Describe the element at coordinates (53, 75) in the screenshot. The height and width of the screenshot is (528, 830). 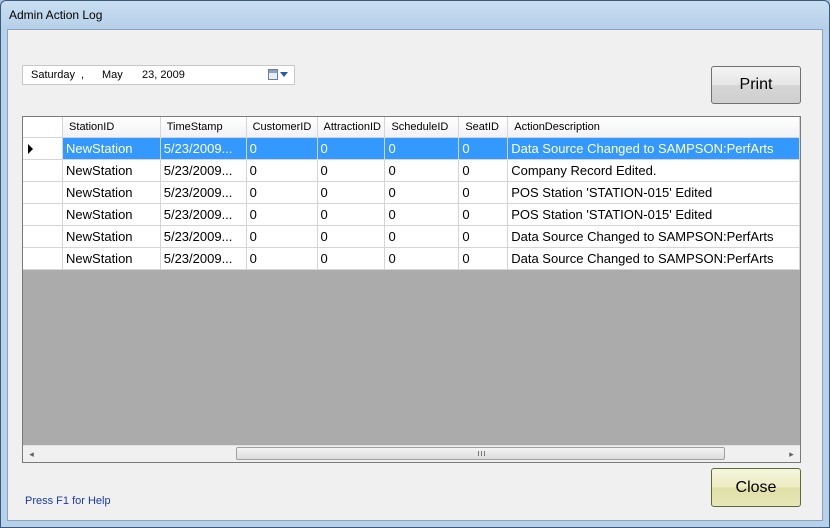
I see `date-day-name: Saturday` at that location.